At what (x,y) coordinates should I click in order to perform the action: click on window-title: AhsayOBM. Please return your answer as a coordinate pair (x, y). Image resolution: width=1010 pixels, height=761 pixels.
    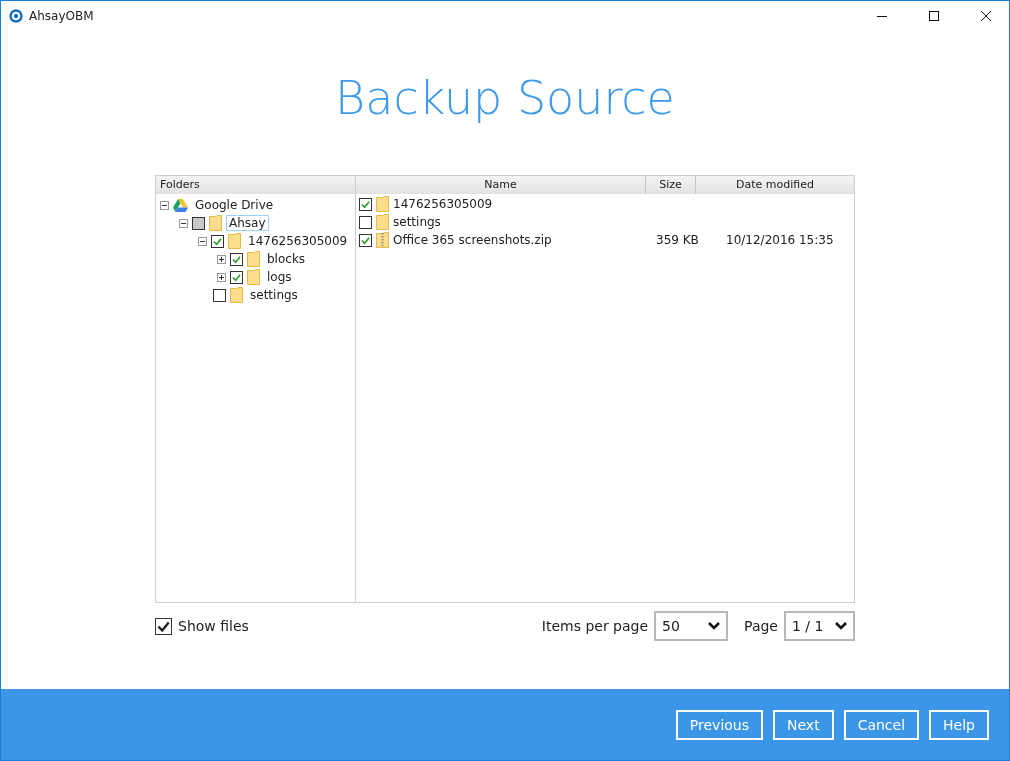
    Looking at the image, I should click on (62, 16).